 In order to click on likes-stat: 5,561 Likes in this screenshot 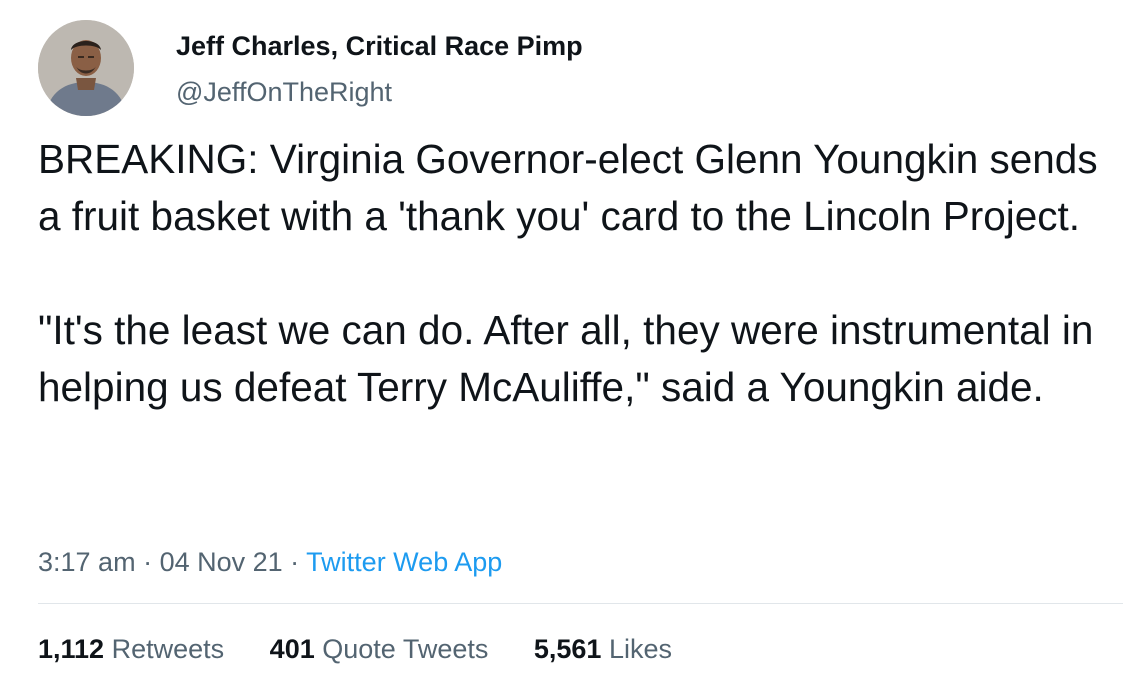, I will do `click(603, 649)`.